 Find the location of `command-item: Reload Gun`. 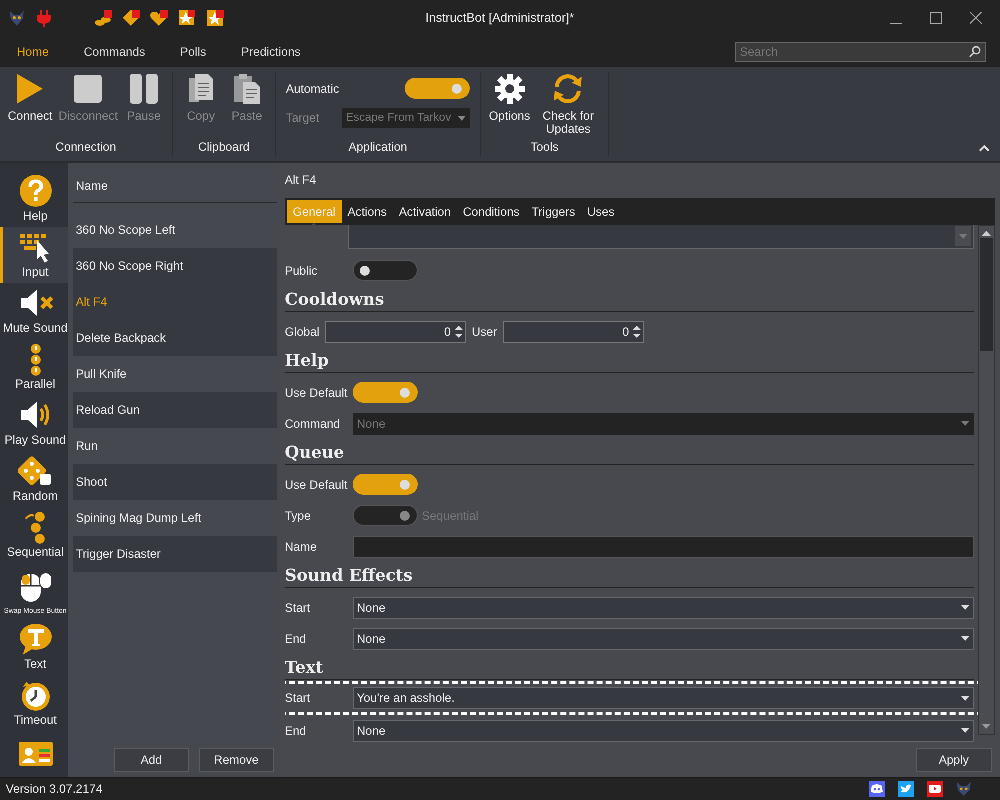

command-item: Reload Gun is located at coordinates (175, 410).